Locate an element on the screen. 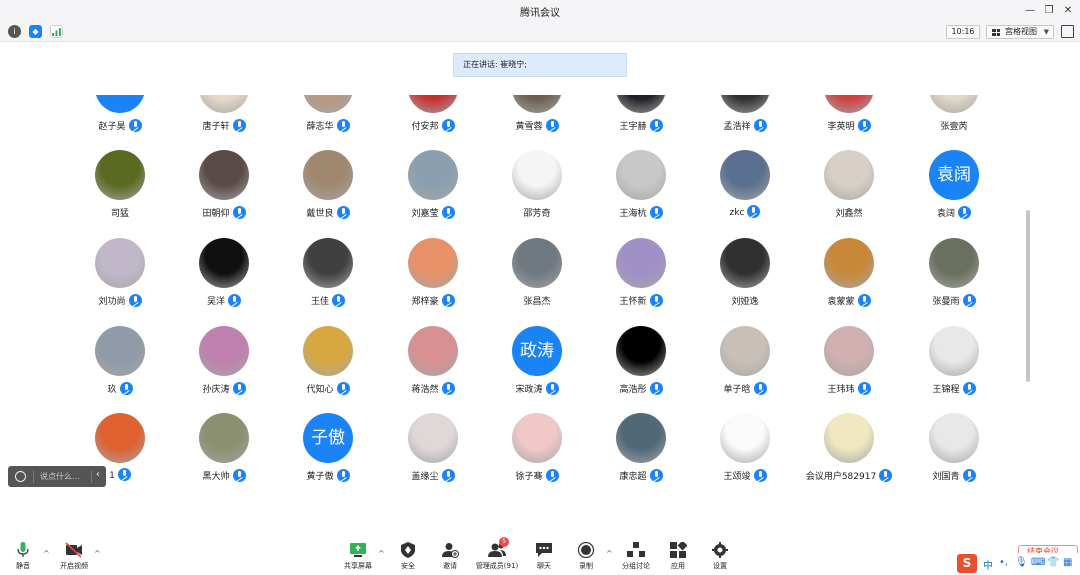 This screenshot has height=575, width=1080. participant-tile: 孟浩祥 is located at coordinates (745, 117).